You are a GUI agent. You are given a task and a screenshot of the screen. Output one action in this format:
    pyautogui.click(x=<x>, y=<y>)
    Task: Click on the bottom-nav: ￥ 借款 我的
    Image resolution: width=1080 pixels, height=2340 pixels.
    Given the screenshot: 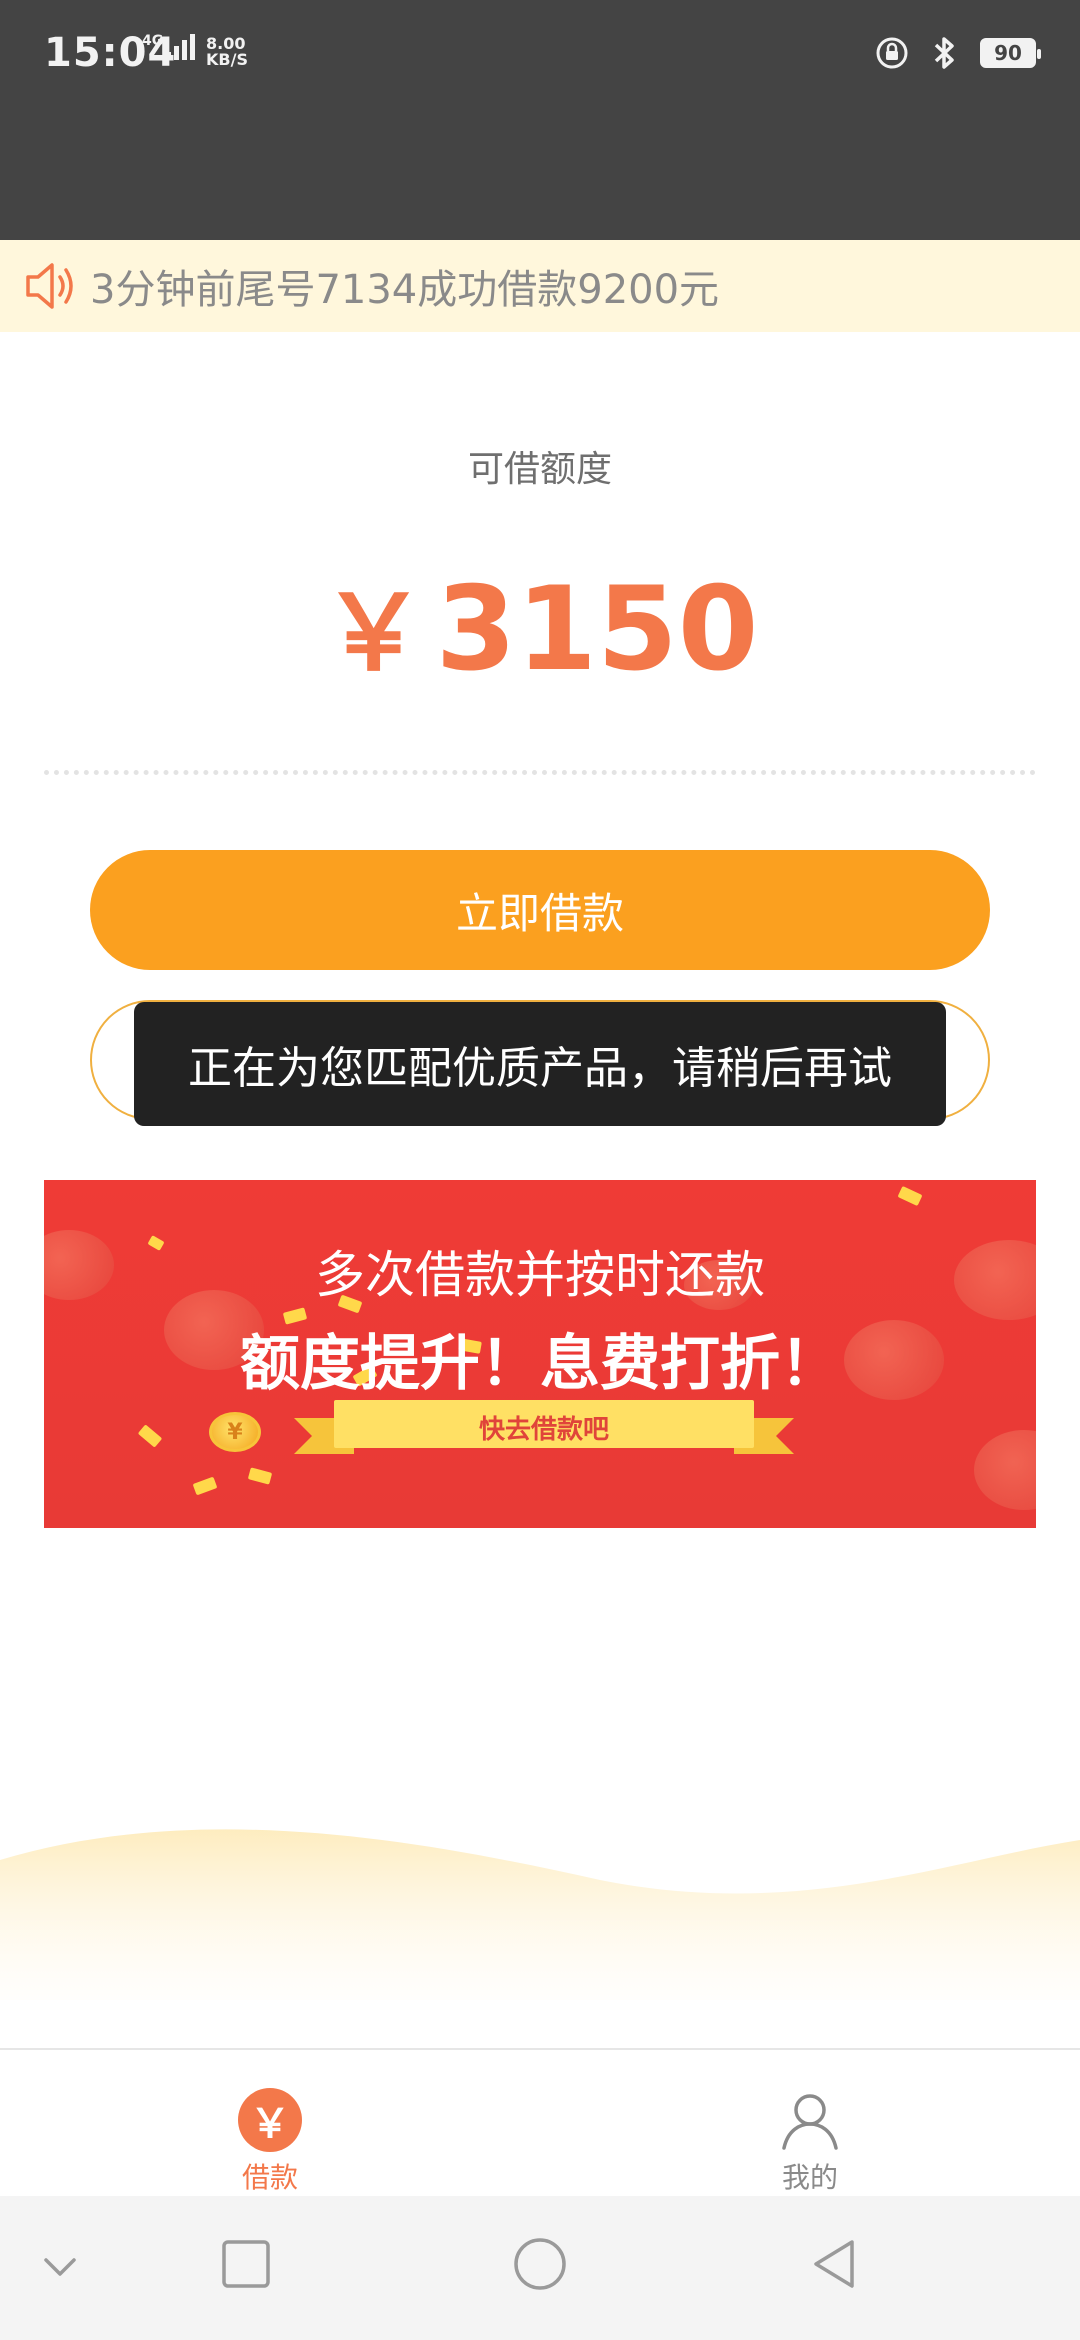 What is the action you would take?
    pyautogui.click(x=540, y=2122)
    